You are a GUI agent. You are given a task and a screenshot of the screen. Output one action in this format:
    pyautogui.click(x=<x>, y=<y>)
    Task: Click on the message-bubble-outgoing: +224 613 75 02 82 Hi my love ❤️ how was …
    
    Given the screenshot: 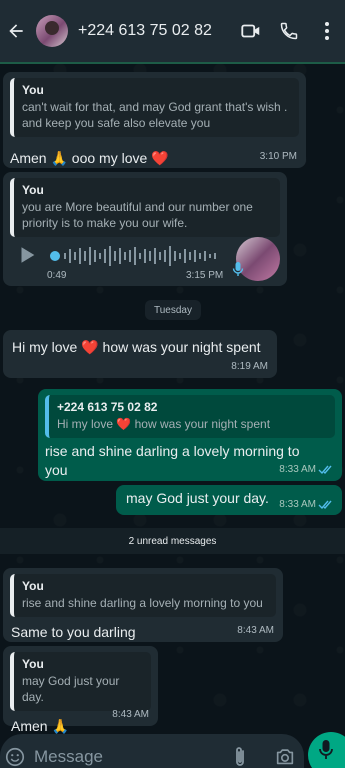 What is the action you would take?
    pyautogui.click(x=190, y=435)
    